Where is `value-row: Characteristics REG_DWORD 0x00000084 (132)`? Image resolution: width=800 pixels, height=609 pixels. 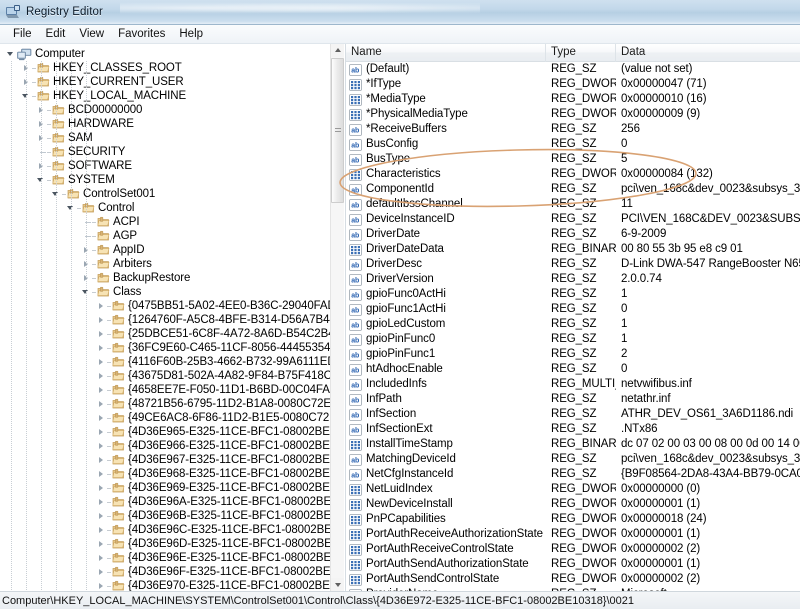
value-row: Characteristics REG_DWORD 0x00000084 (132) is located at coordinates (573, 174).